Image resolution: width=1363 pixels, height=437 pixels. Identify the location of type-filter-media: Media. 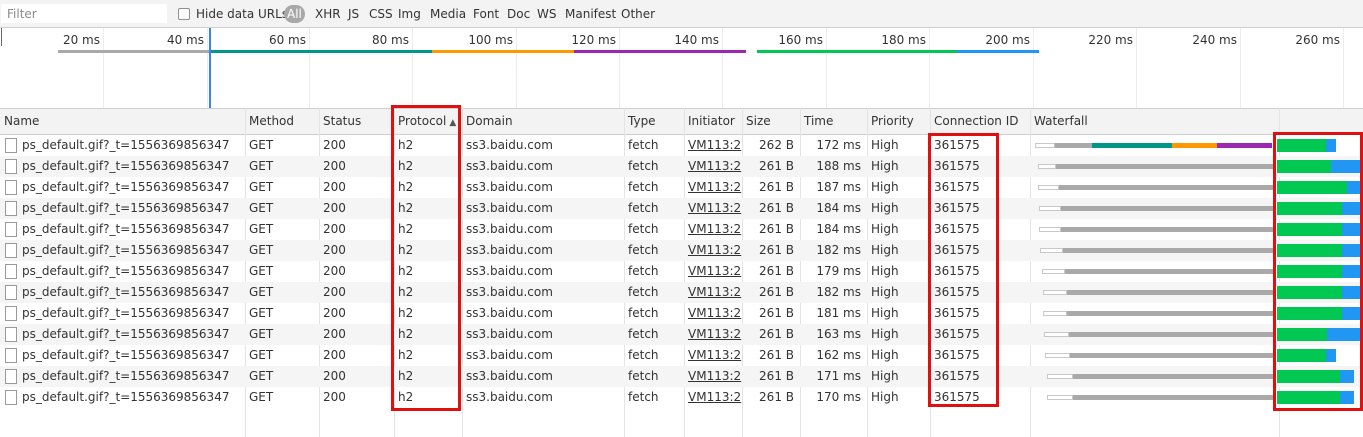
(448, 14).